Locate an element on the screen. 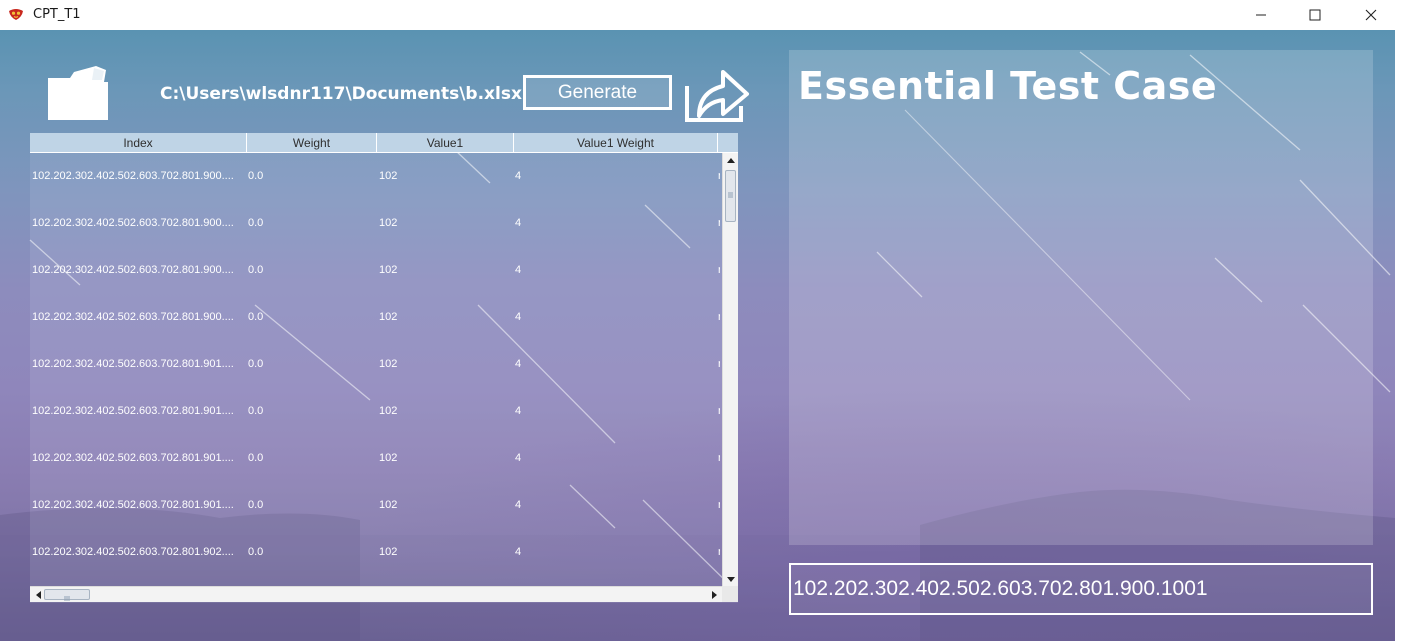  scroll-up-button is located at coordinates (730, 160).